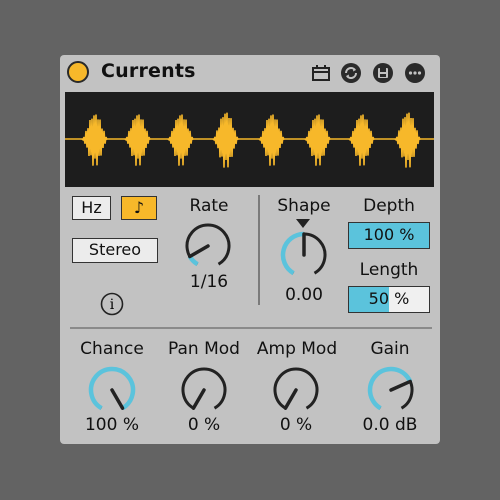 The image size is (500, 500). What do you see at coordinates (321, 73) in the screenshot?
I see `calendar-icon` at bounding box center [321, 73].